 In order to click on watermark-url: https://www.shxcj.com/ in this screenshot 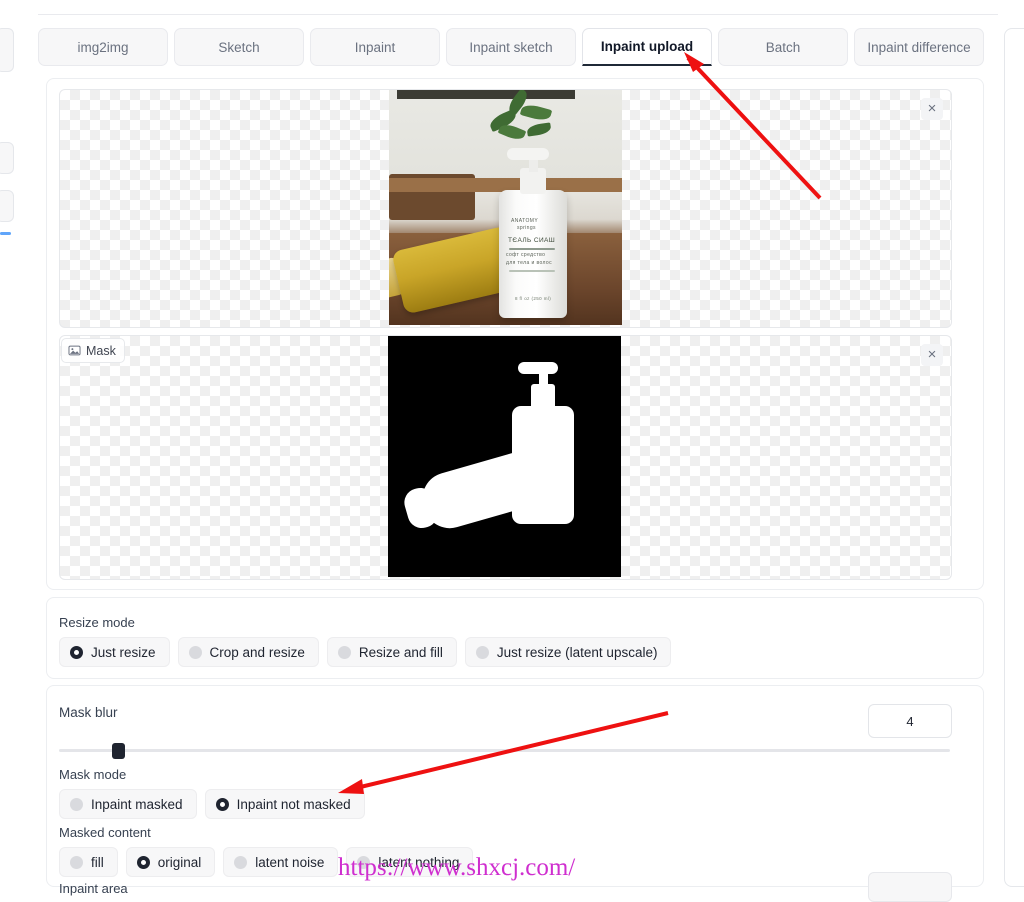, I will do `click(457, 867)`.